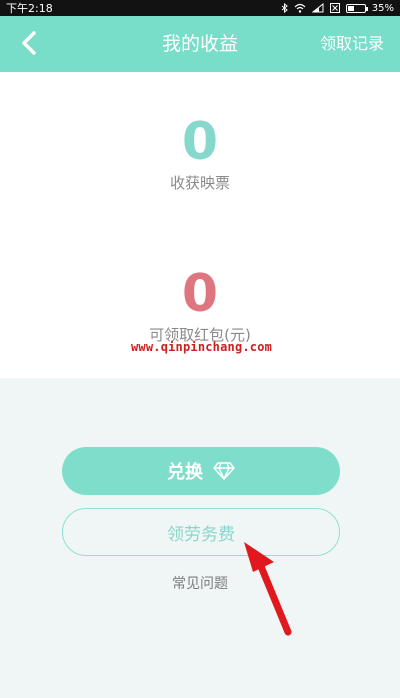 The width and height of the screenshot is (400, 698). Describe the element at coordinates (334, 8) in the screenshot. I see `sim-icon` at that location.